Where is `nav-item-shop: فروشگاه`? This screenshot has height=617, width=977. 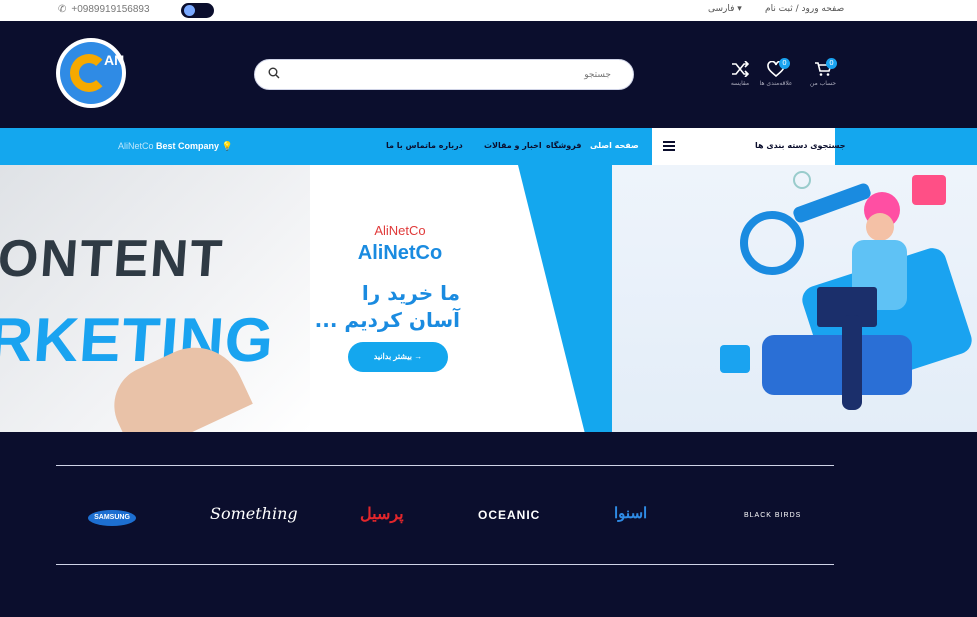 nav-item-shop: فروشگاه is located at coordinates (563, 145).